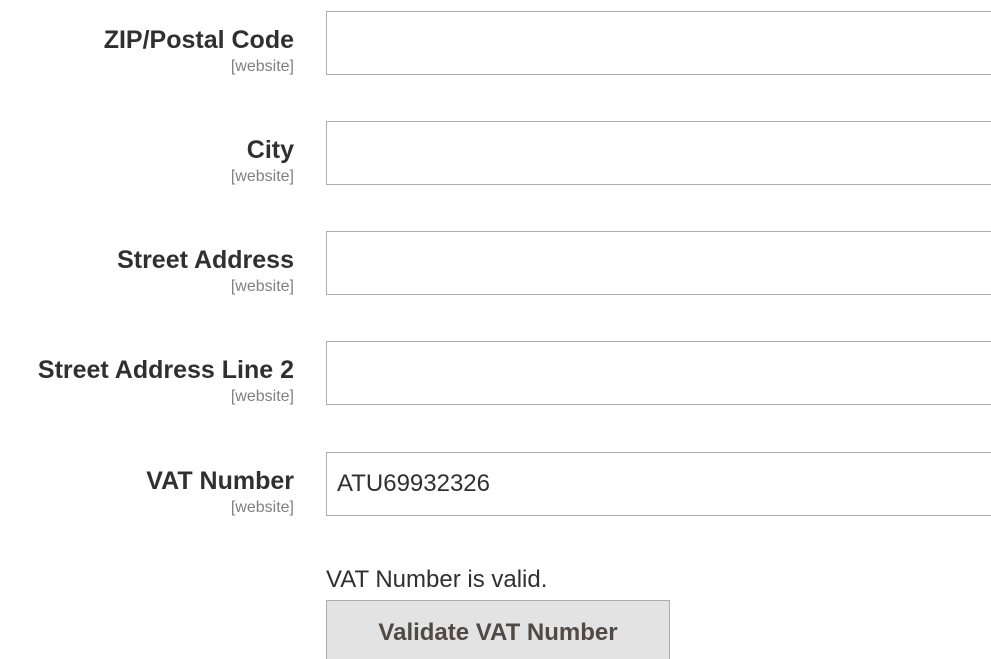 Image resolution: width=991 pixels, height=659 pixels. What do you see at coordinates (220, 481) in the screenshot?
I see `vat-number-label: VAT Number` at bounding box center [220, 481].